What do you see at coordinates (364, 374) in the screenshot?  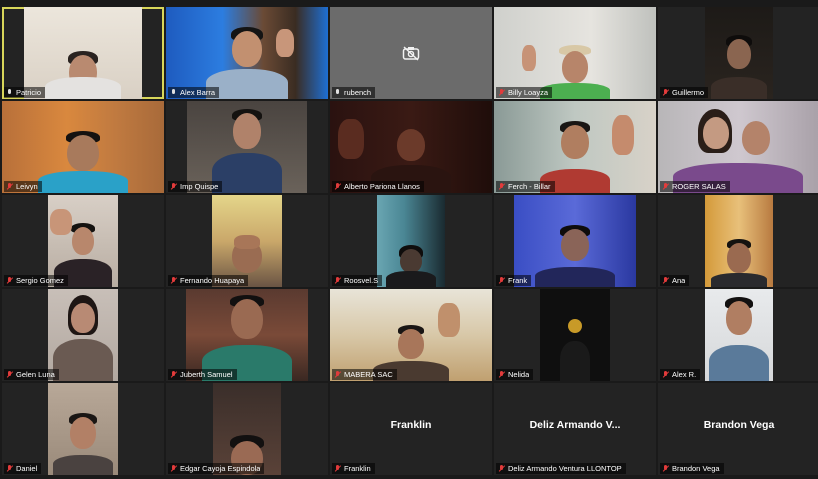 I see `participant-name-label: MABERA SAC` at bounding box center [364, 374].